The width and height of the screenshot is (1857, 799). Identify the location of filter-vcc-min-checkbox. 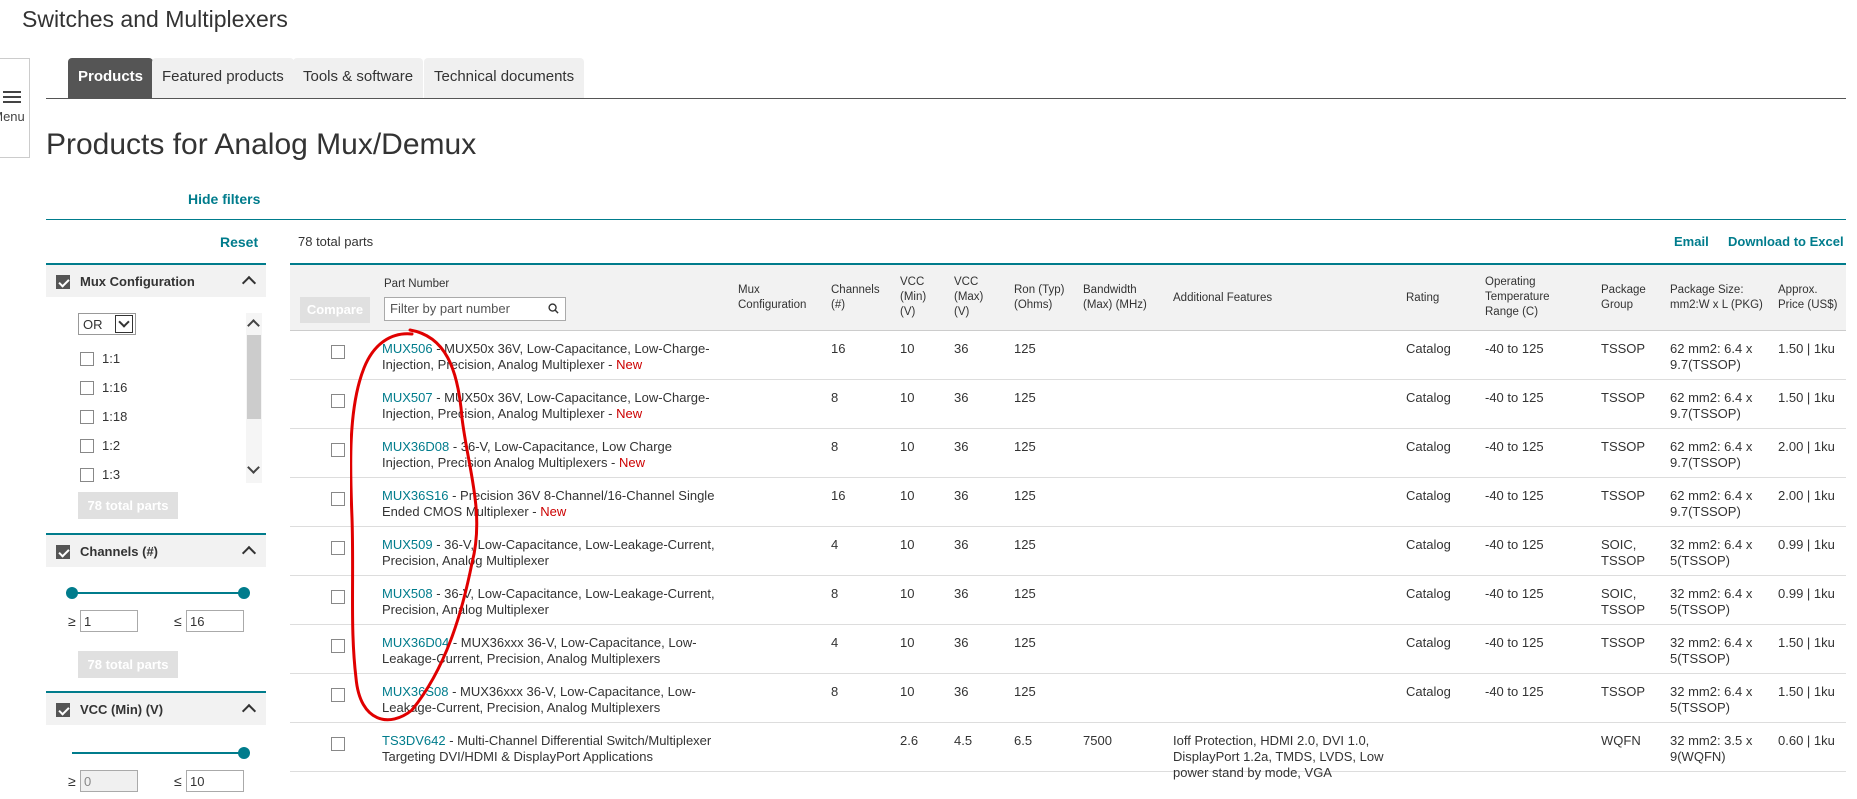
(63, 710).